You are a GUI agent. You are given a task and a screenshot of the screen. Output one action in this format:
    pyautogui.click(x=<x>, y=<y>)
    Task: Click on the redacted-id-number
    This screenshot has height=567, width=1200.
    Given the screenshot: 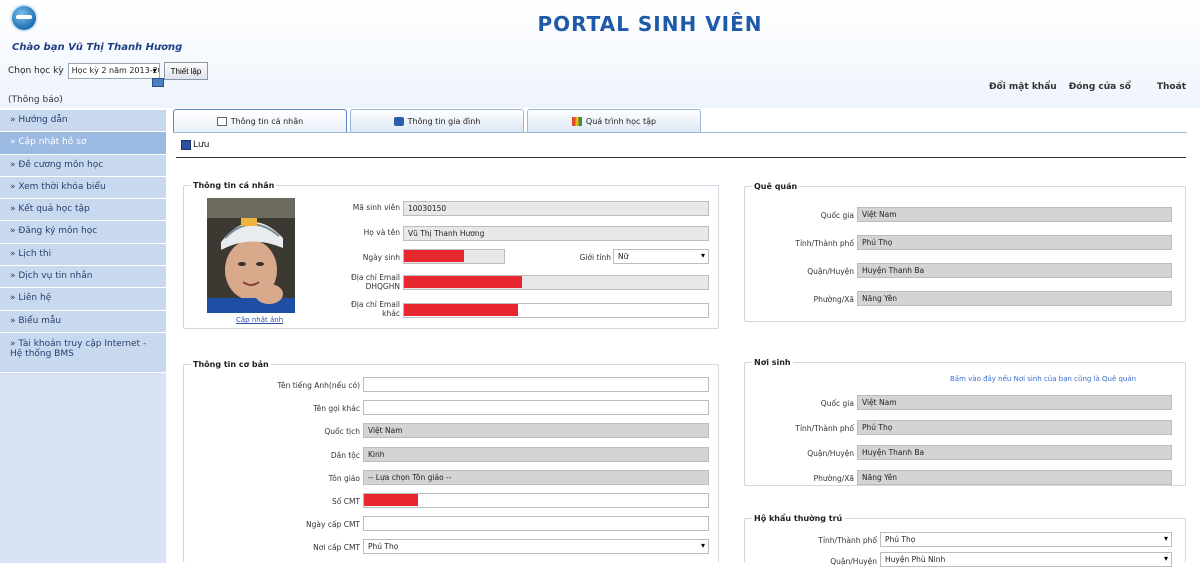 What is the action you would take?
    pyautogui.click(x=391, y=500)
    